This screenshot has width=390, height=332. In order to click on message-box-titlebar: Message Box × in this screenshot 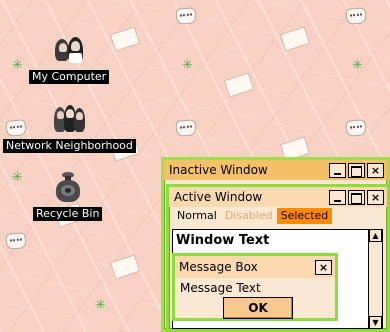, I will do `click(255, 267)`.